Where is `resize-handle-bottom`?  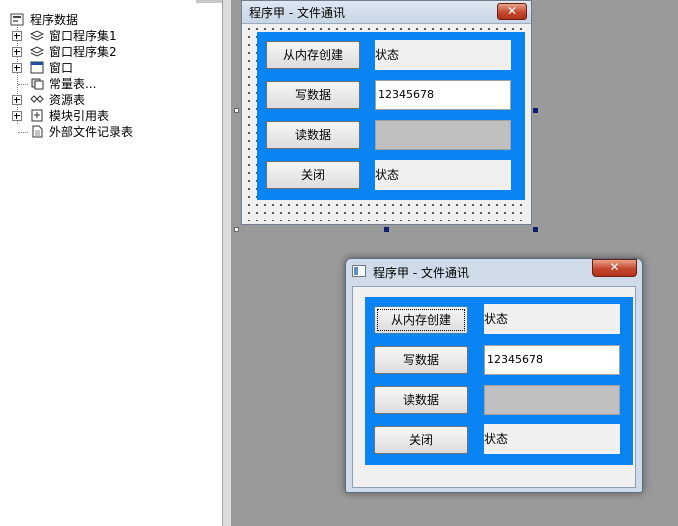
resize-handle-bottom is located at coordinates (386, 229).